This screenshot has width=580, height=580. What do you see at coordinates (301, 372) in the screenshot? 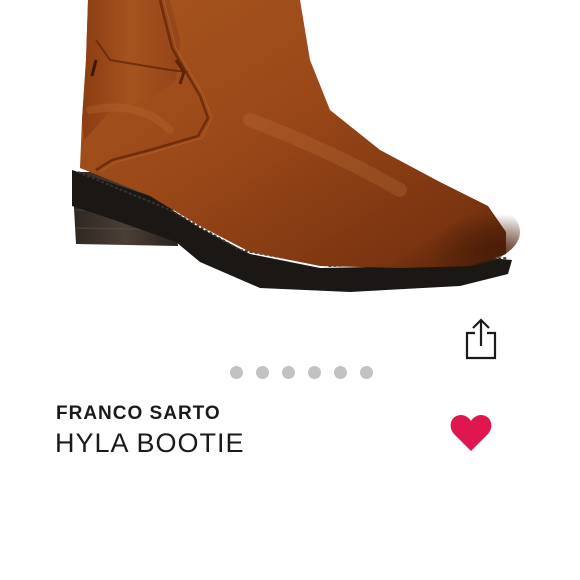
I see `carousel-dots` at bounding box center [301, 372].